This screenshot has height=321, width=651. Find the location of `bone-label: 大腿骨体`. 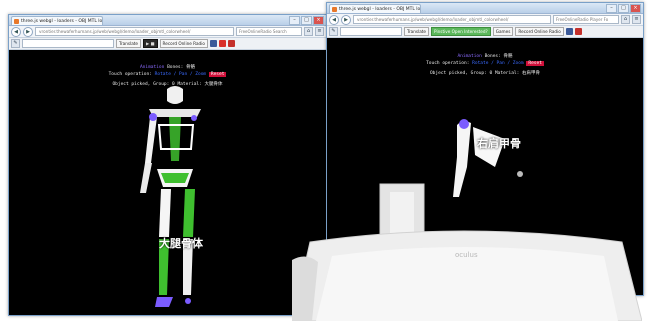

bone-label: 大腿骨体 is located at coordinates (181, 243).